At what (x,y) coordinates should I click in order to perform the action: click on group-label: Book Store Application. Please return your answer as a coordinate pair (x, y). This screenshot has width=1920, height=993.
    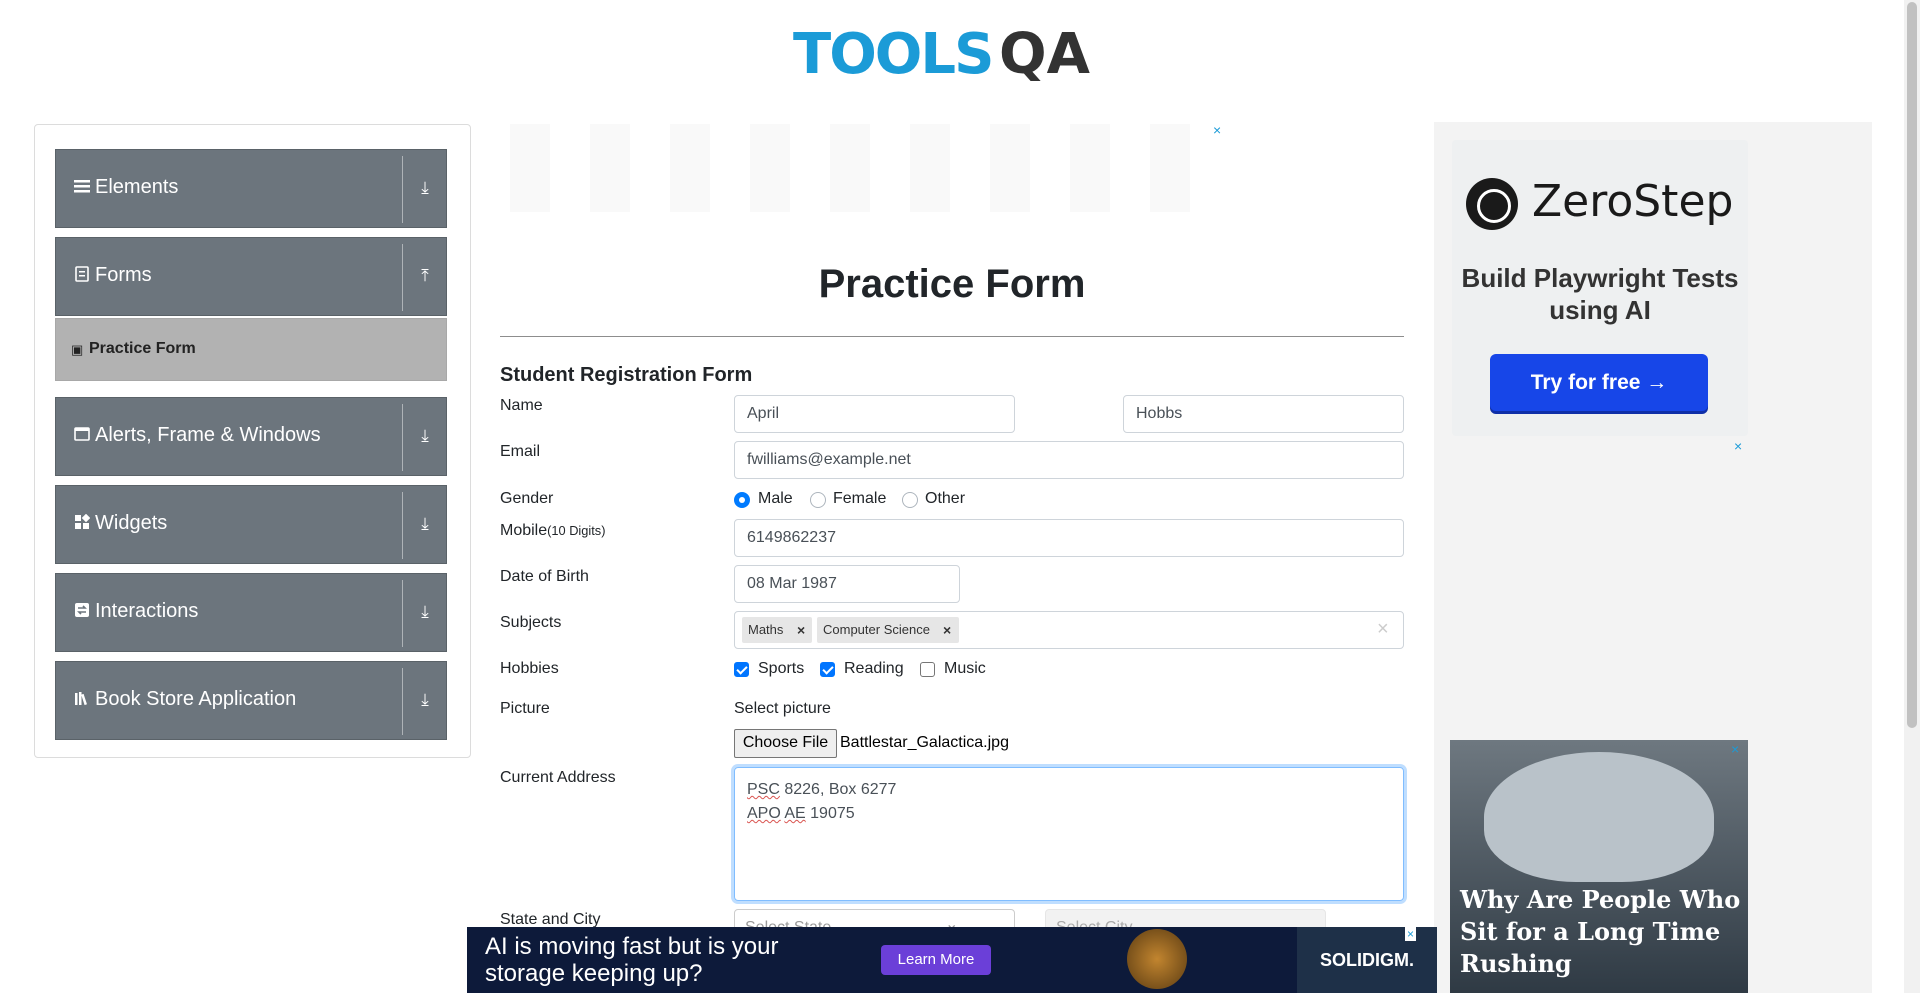
    Looking at the image, I should click on (196, 699).